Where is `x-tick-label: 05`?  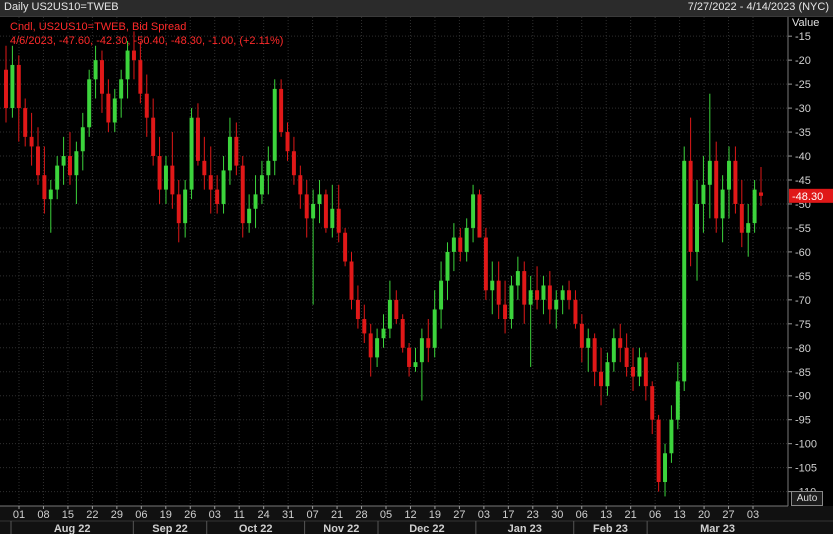
x-tick-label: 05 is located at coordinates (386, 515).